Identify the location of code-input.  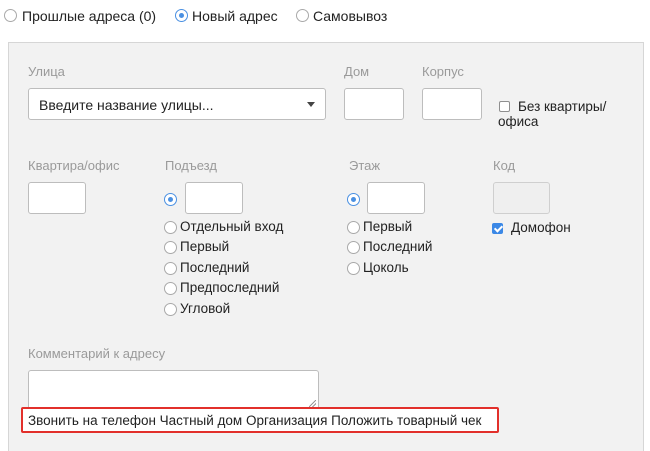
(521, 198).